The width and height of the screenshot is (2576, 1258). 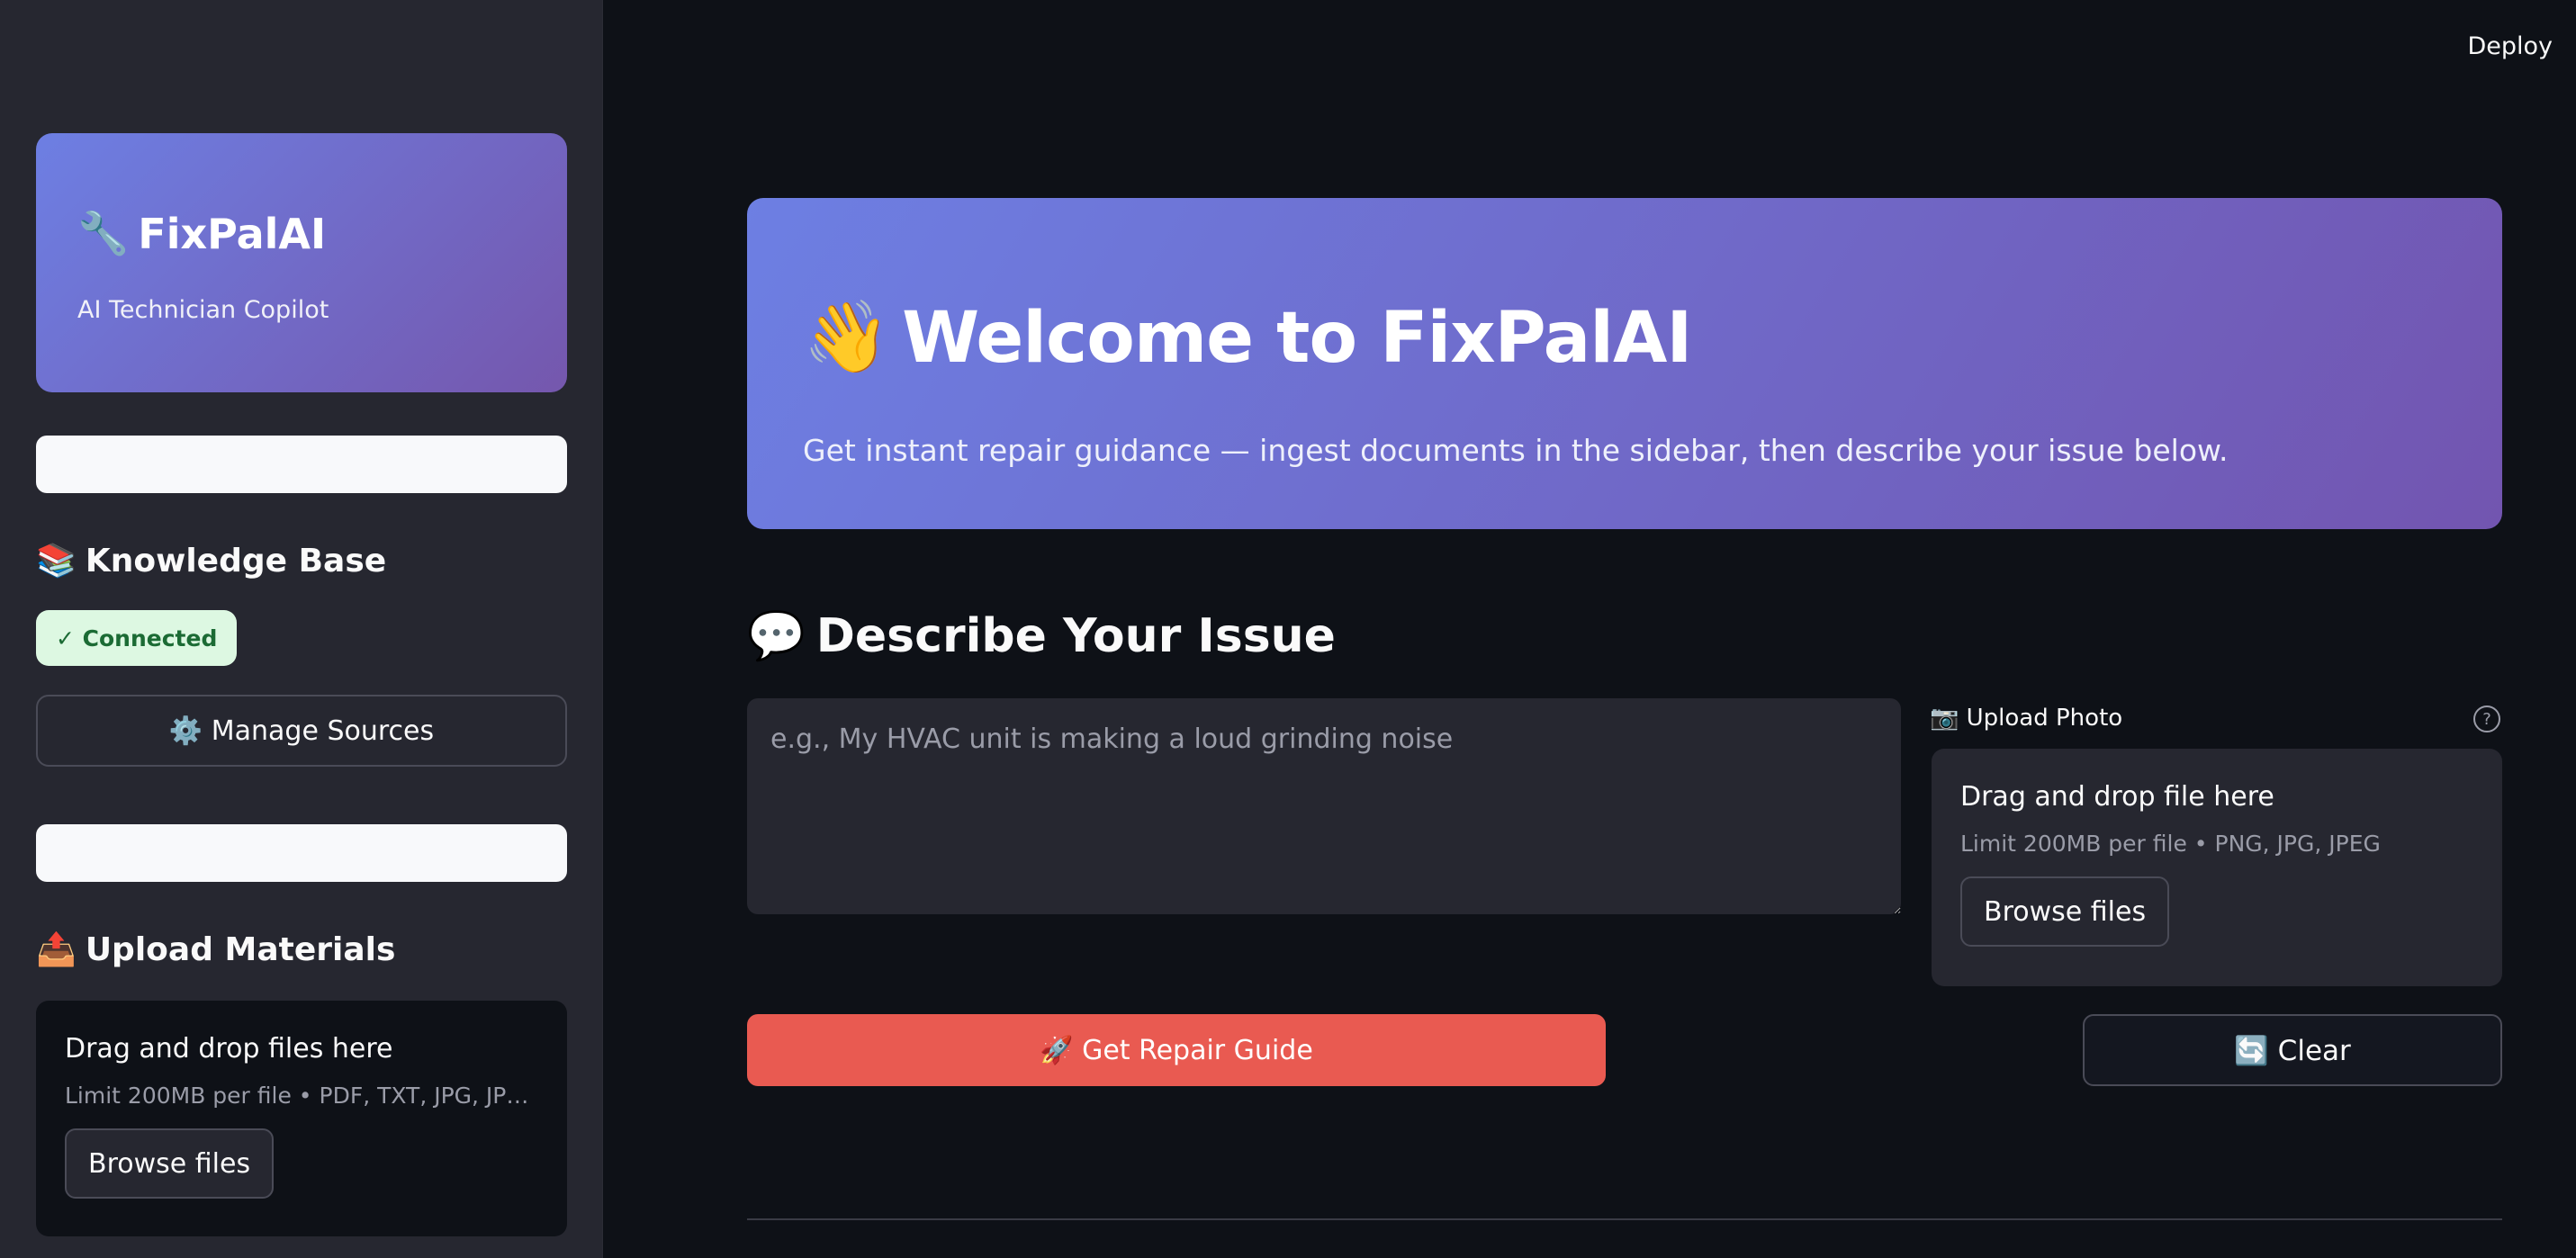 I want to click on photo-browse-files-button: Browse files, so click(x=2065, y=912).